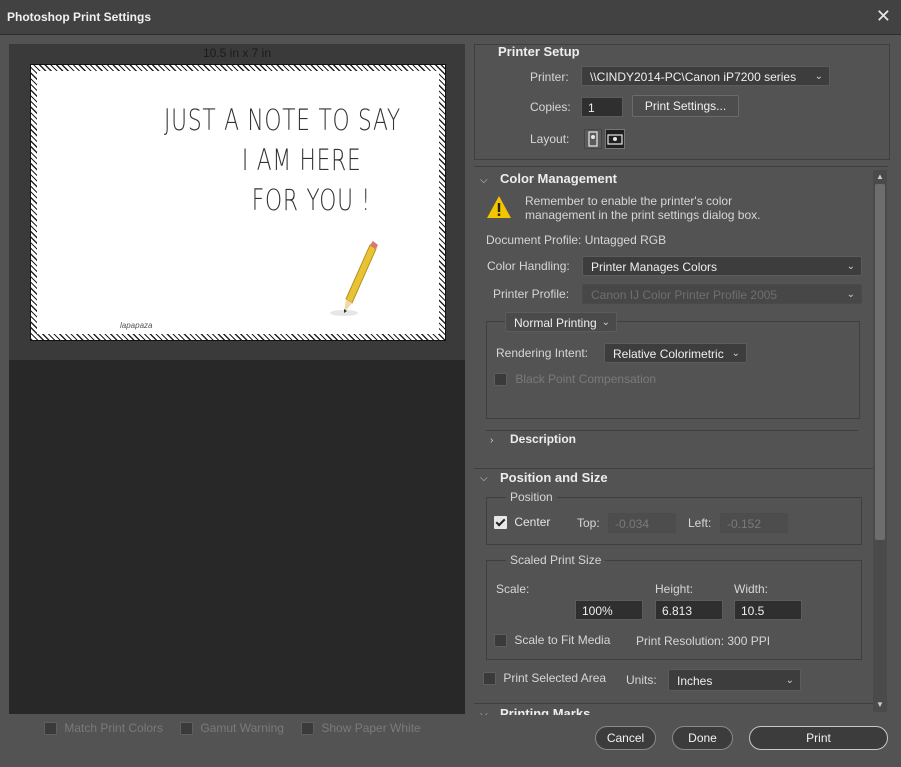 This screenshot has width=901, height=767. What do you see at coordinates (282, 120) in the screenshot?
I see `note-line-1: JUST A NOTE TO SAY` at bounding box center [282, 120].